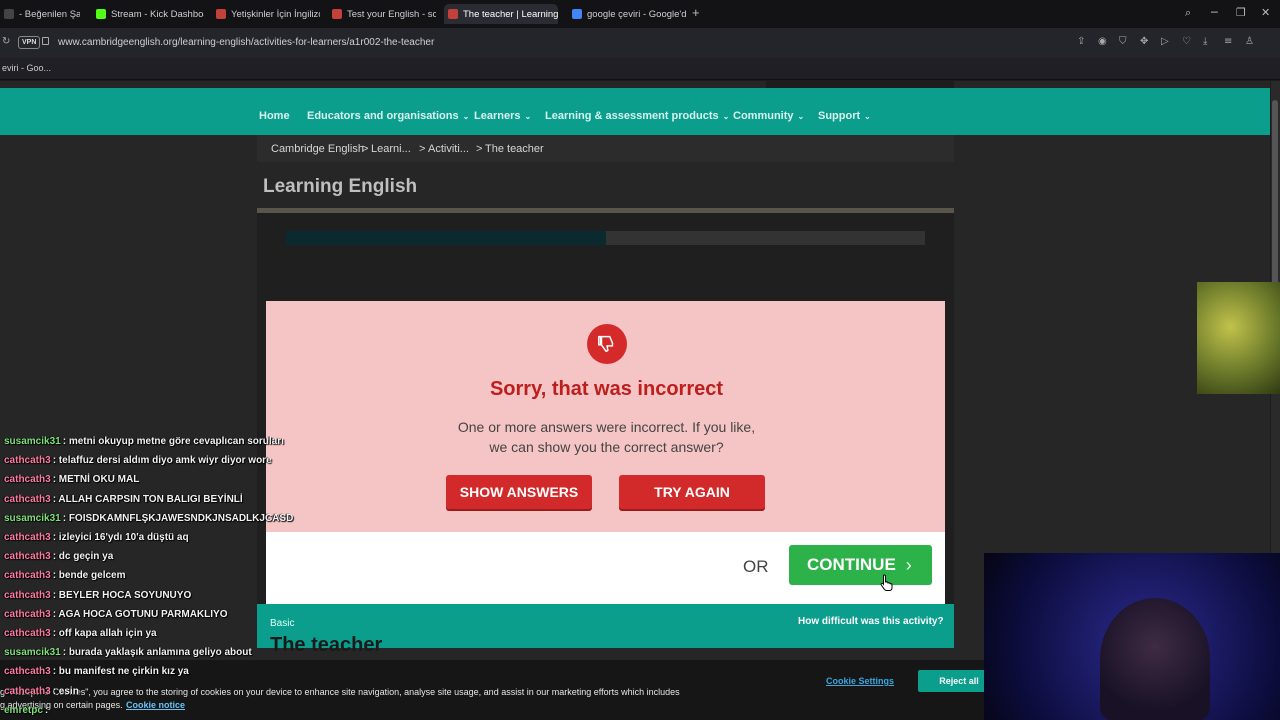  I want to click on chat-text: :, so click(46, 710).